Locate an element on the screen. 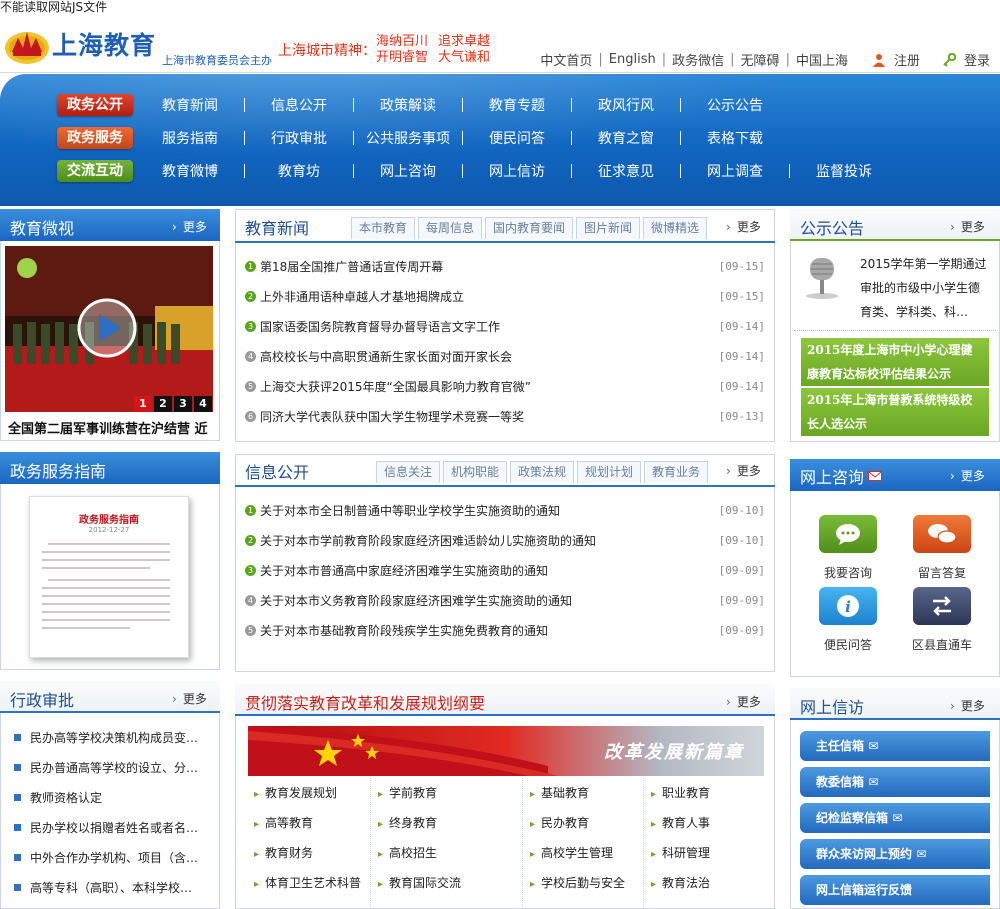 This screenshot has width=1000, height=909. reform-link: 学前教育 is located at coordinates (407, 792).